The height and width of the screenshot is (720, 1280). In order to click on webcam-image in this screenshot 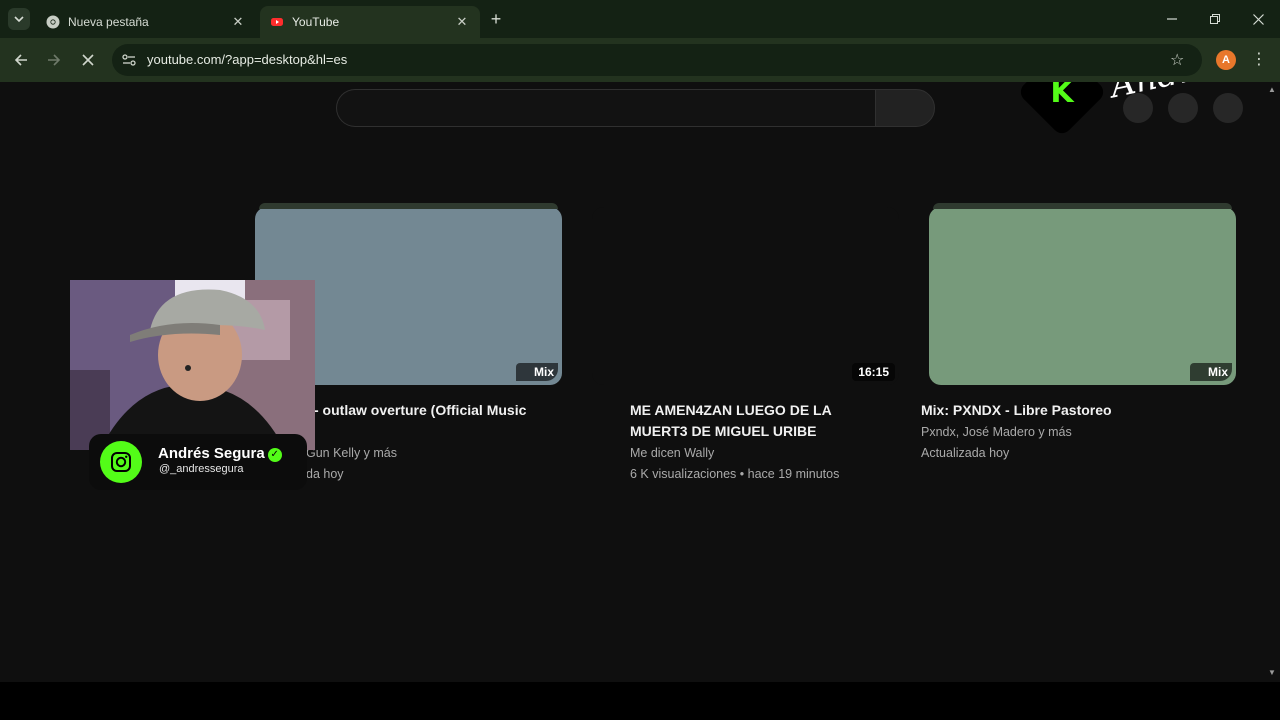, I will do `click(192, 365)`.